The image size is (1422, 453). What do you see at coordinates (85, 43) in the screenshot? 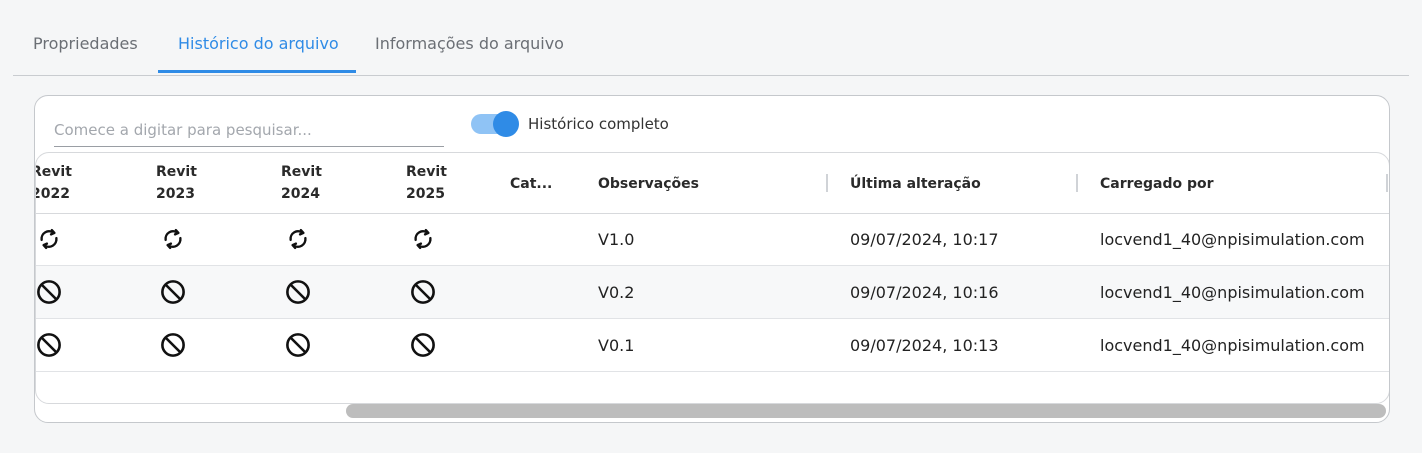
I see `tab-propriedades: Propriedades` at bounding box center [85, 43].